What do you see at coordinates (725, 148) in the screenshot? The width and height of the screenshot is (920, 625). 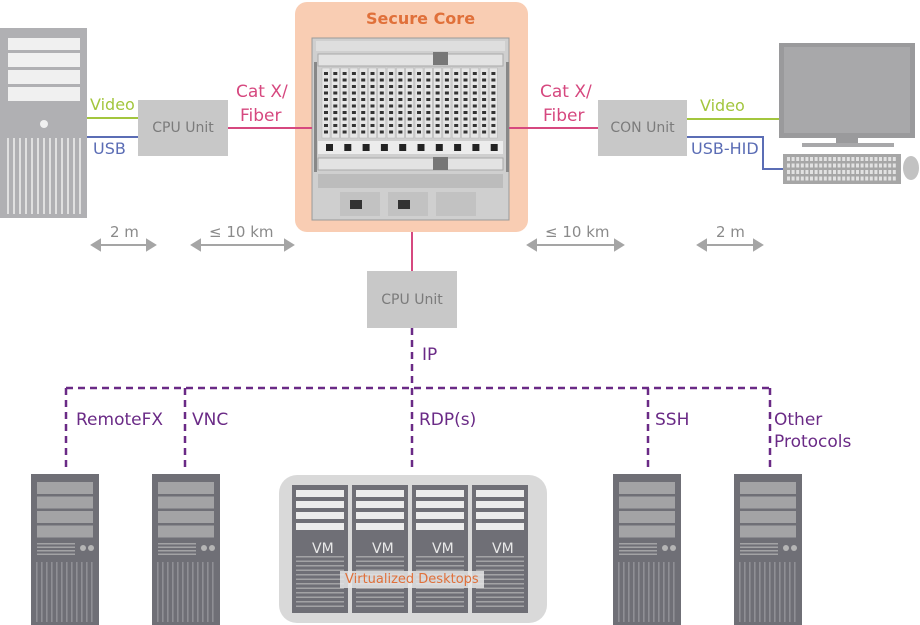 I see `usb-hid-label-right: USB-HID` at bounding box center [725, 148].